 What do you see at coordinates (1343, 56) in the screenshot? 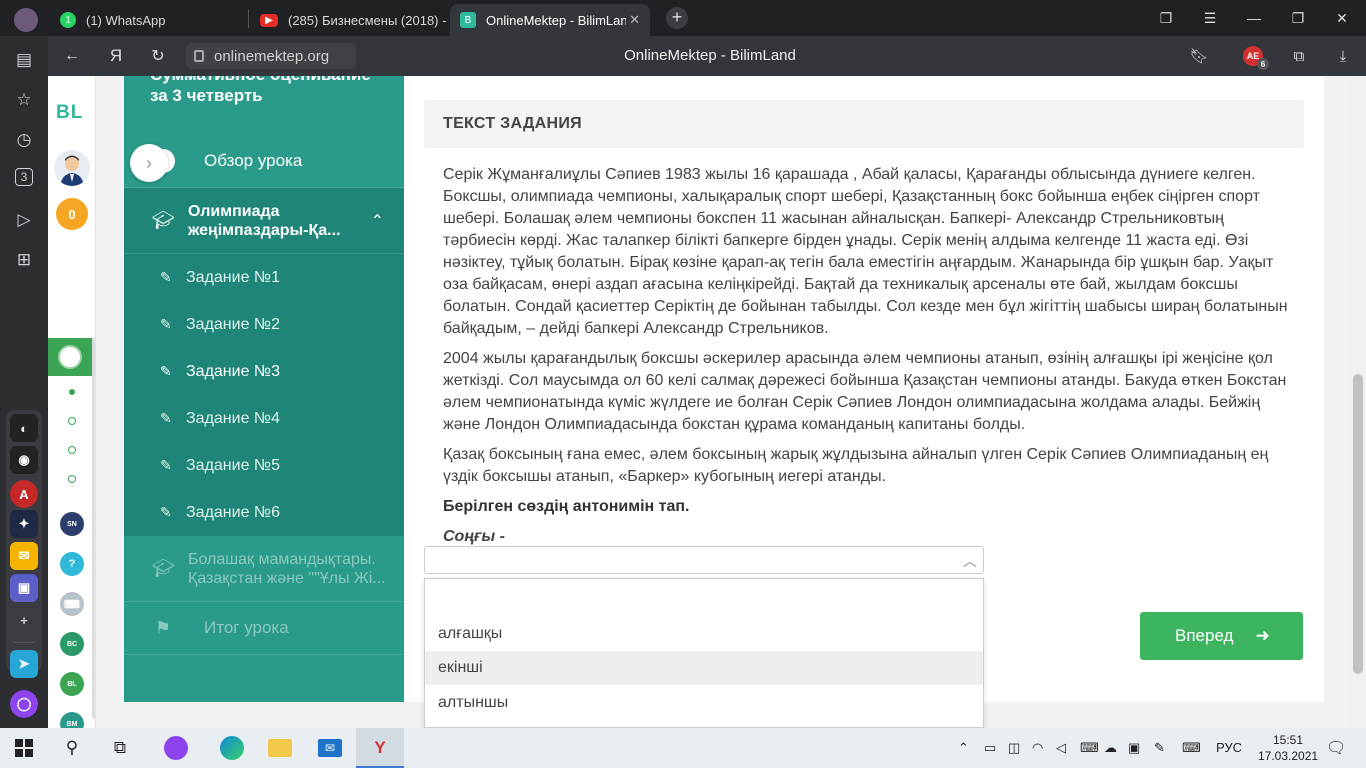
I see `download-icon: ⤓` at bounding box center [1343, 56].